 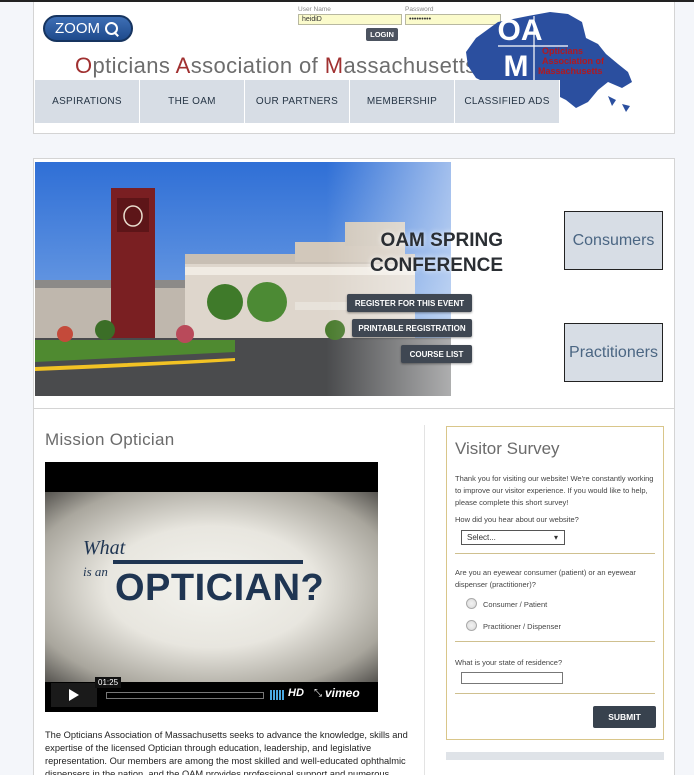 I want to click on username-input: heidiD, so click(x=350, y=19).